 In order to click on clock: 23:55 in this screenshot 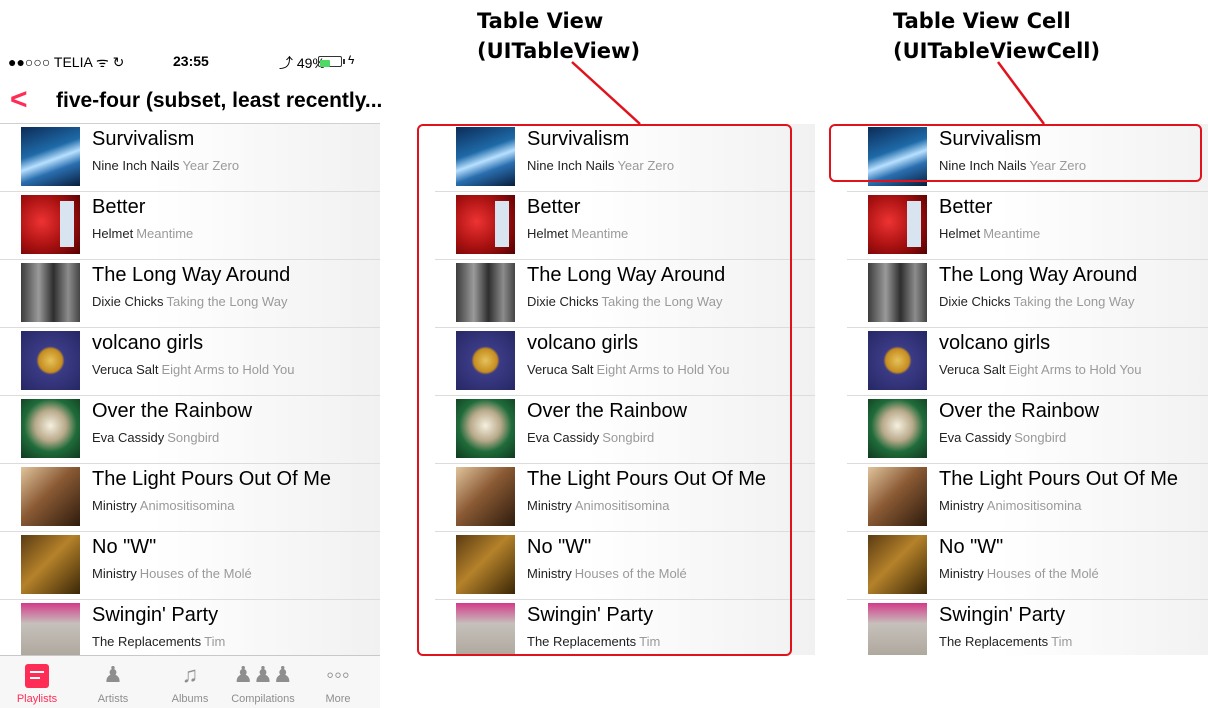, I will do `click(191, 61)`.